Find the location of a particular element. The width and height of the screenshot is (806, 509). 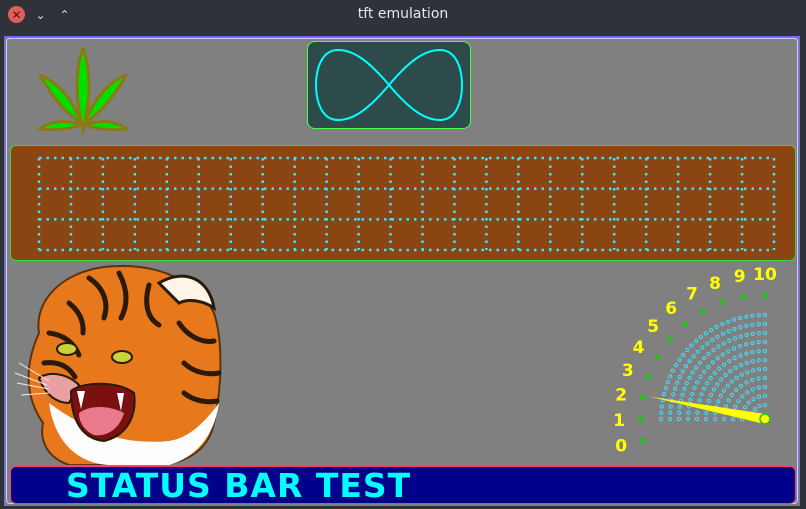

gauge-tick-label: 0 is located at coordinates (621, 446).